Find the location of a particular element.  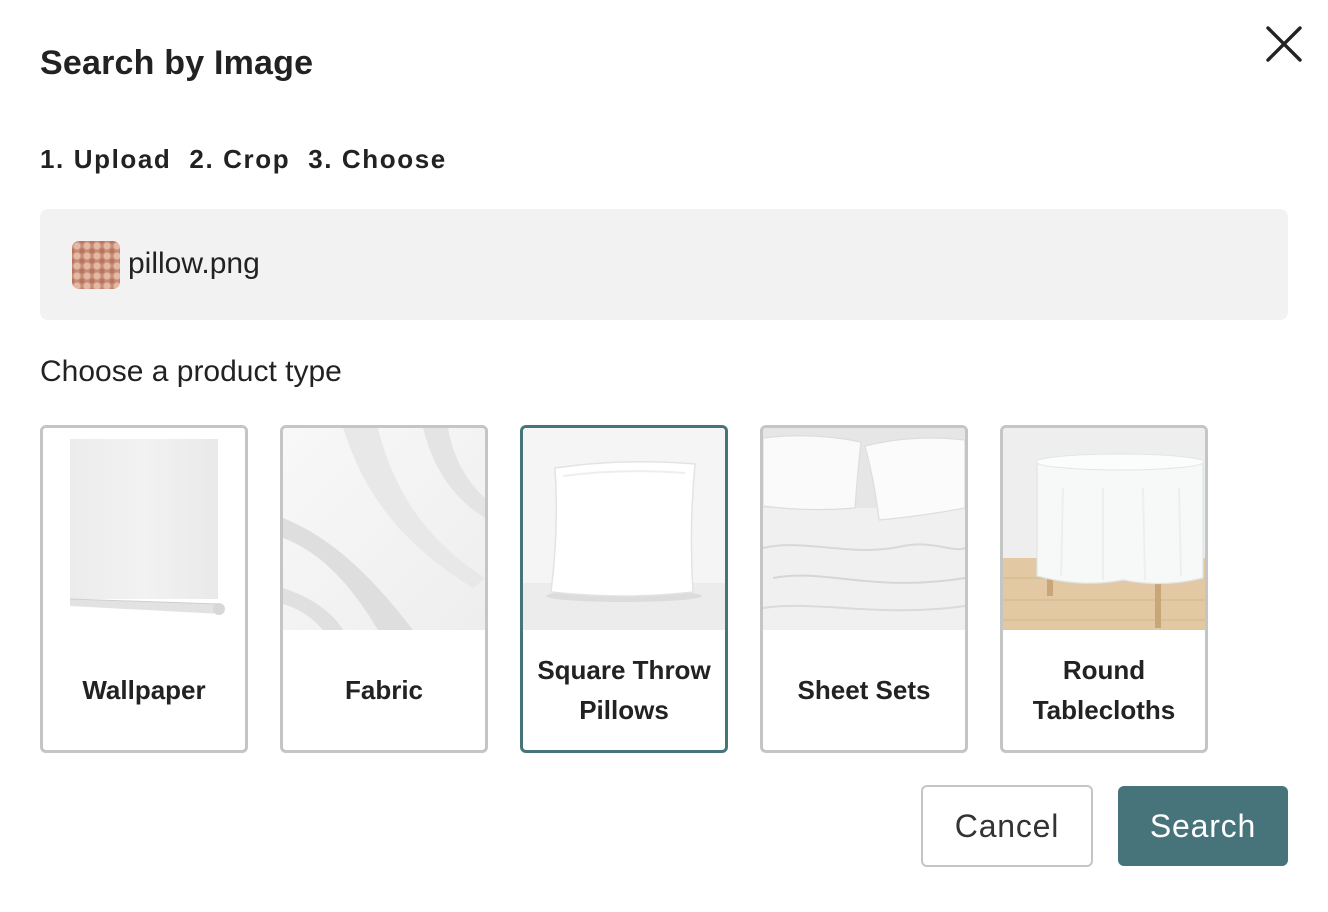

wallpaper-roll-image is located at coordinates (144, 529).